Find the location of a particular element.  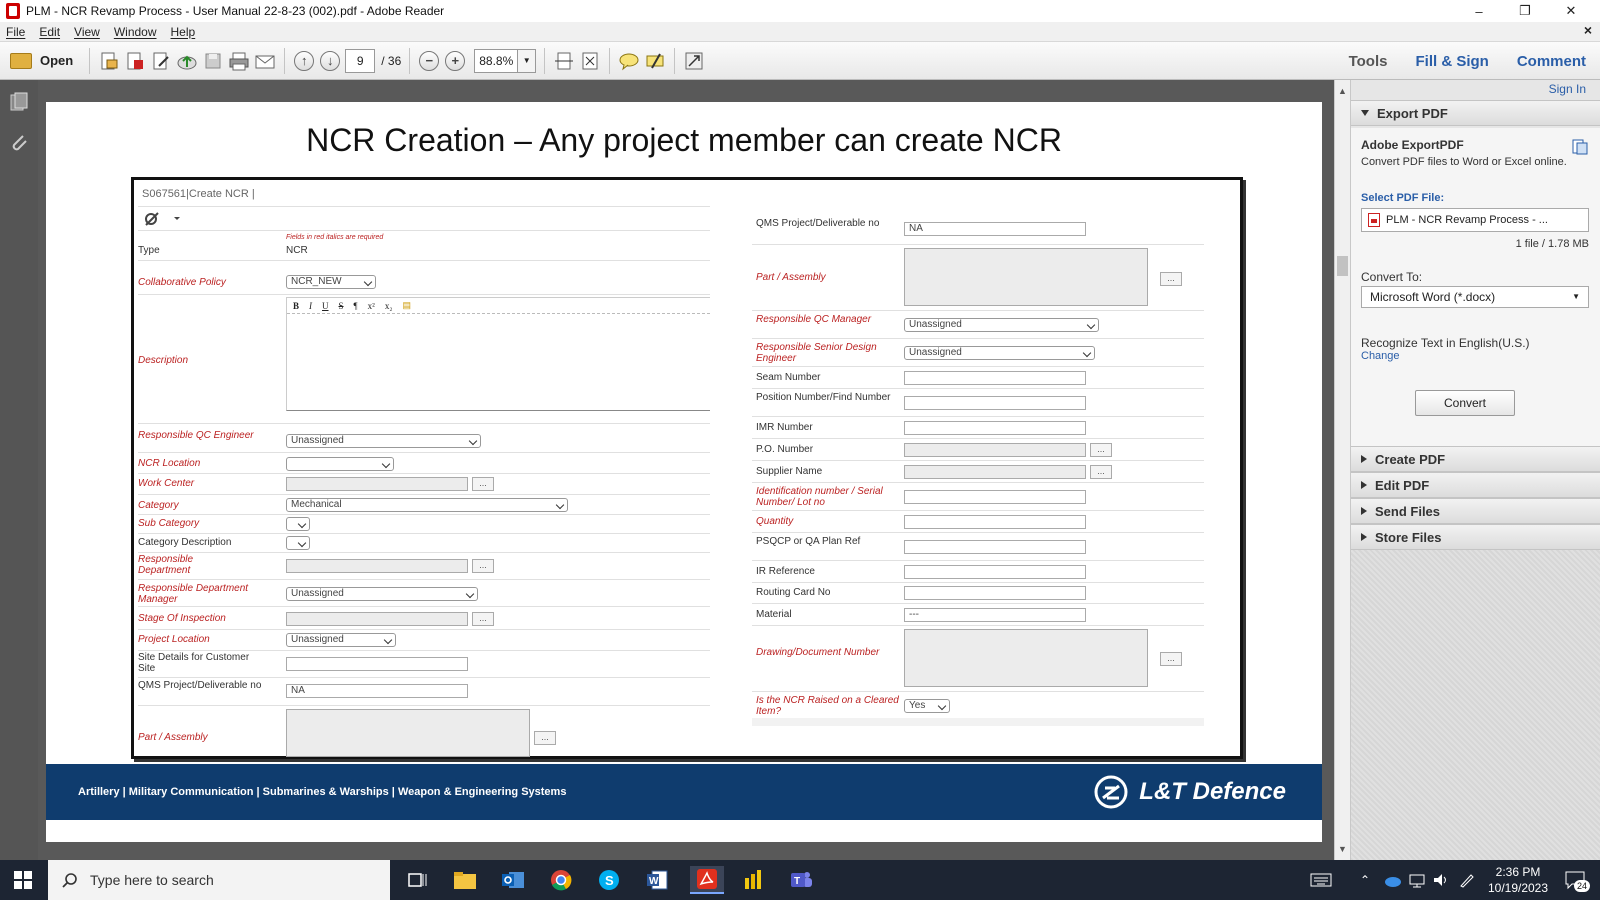

word-icon: W is located at coordinates (657, 880).